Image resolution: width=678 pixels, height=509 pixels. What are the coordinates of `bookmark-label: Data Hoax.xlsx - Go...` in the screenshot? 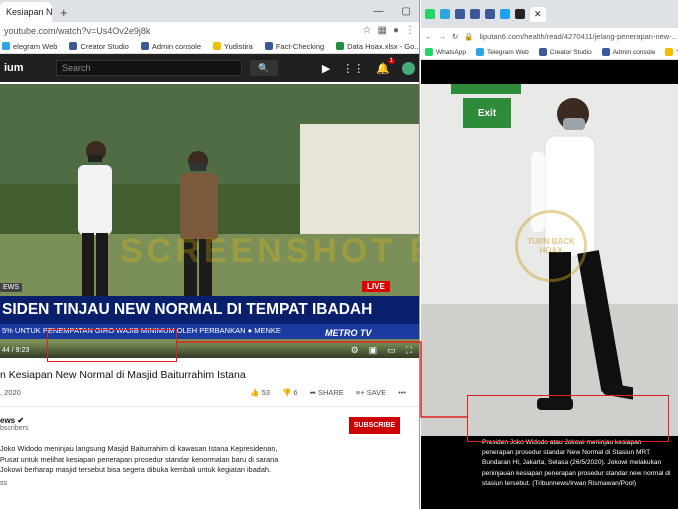 It's located at (383, 46).